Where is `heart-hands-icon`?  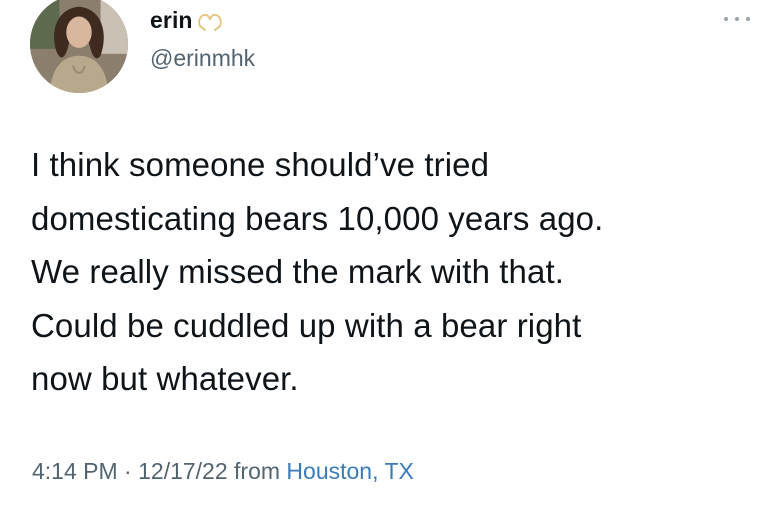 heart-hands-icon is located at coordinates (210, 21).